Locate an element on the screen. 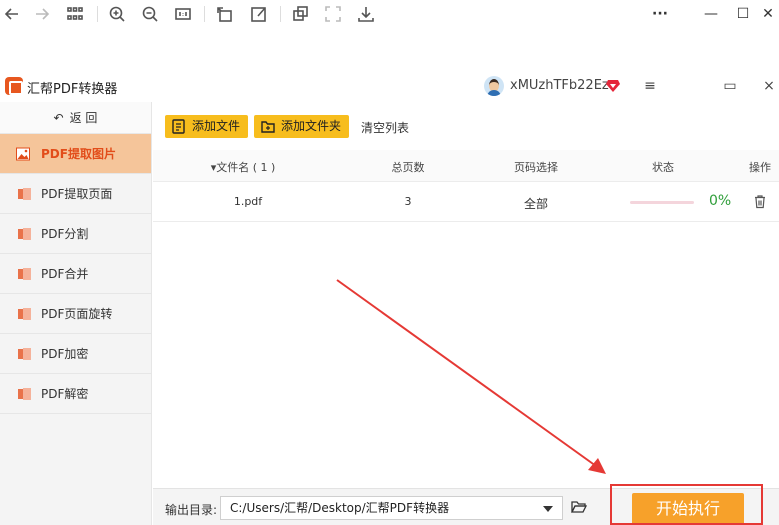 The height and width of the screenshot is (525, 779). edit-icon is located at coordinates (259, 14).